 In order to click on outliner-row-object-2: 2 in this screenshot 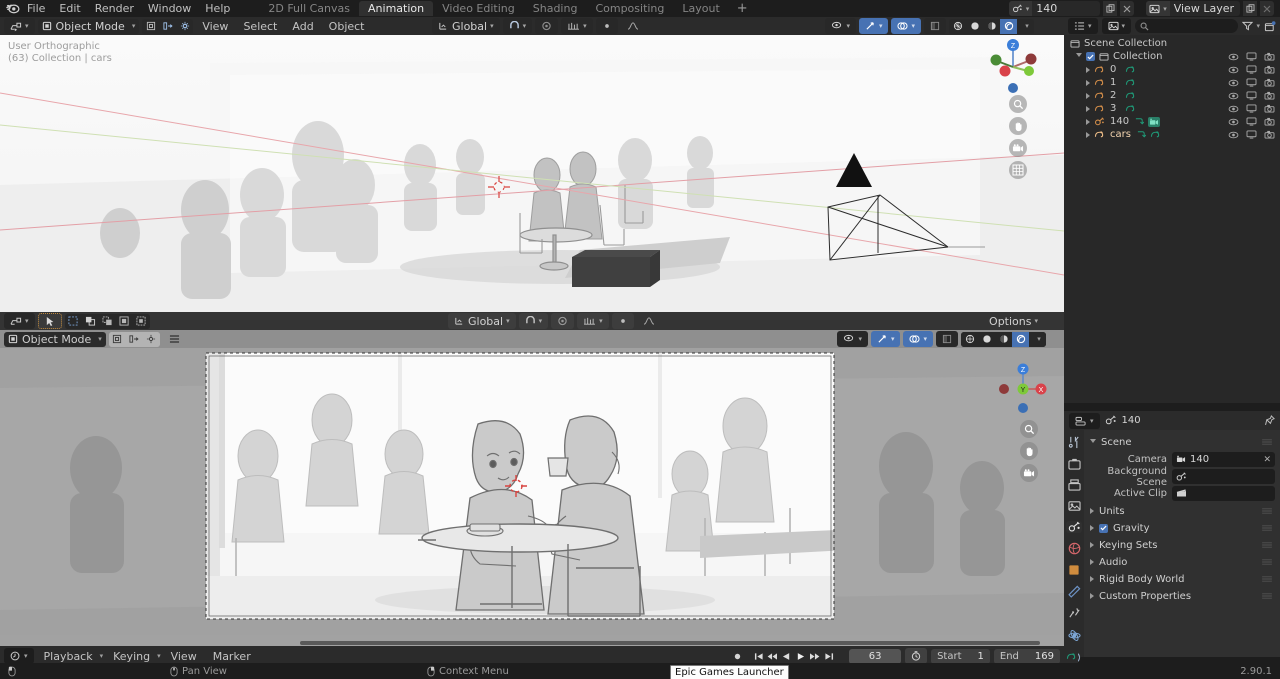, I will do `click(1172, 95)`.